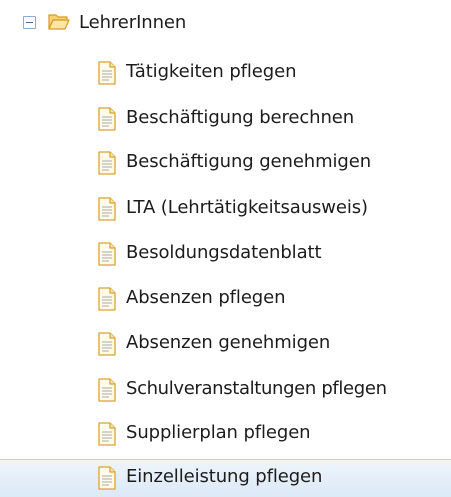 This screenshot has height=497, width=451. I want to click on tree-item-supplierplan-pflegen: Supplierplan pflegen, so click(225, 435).